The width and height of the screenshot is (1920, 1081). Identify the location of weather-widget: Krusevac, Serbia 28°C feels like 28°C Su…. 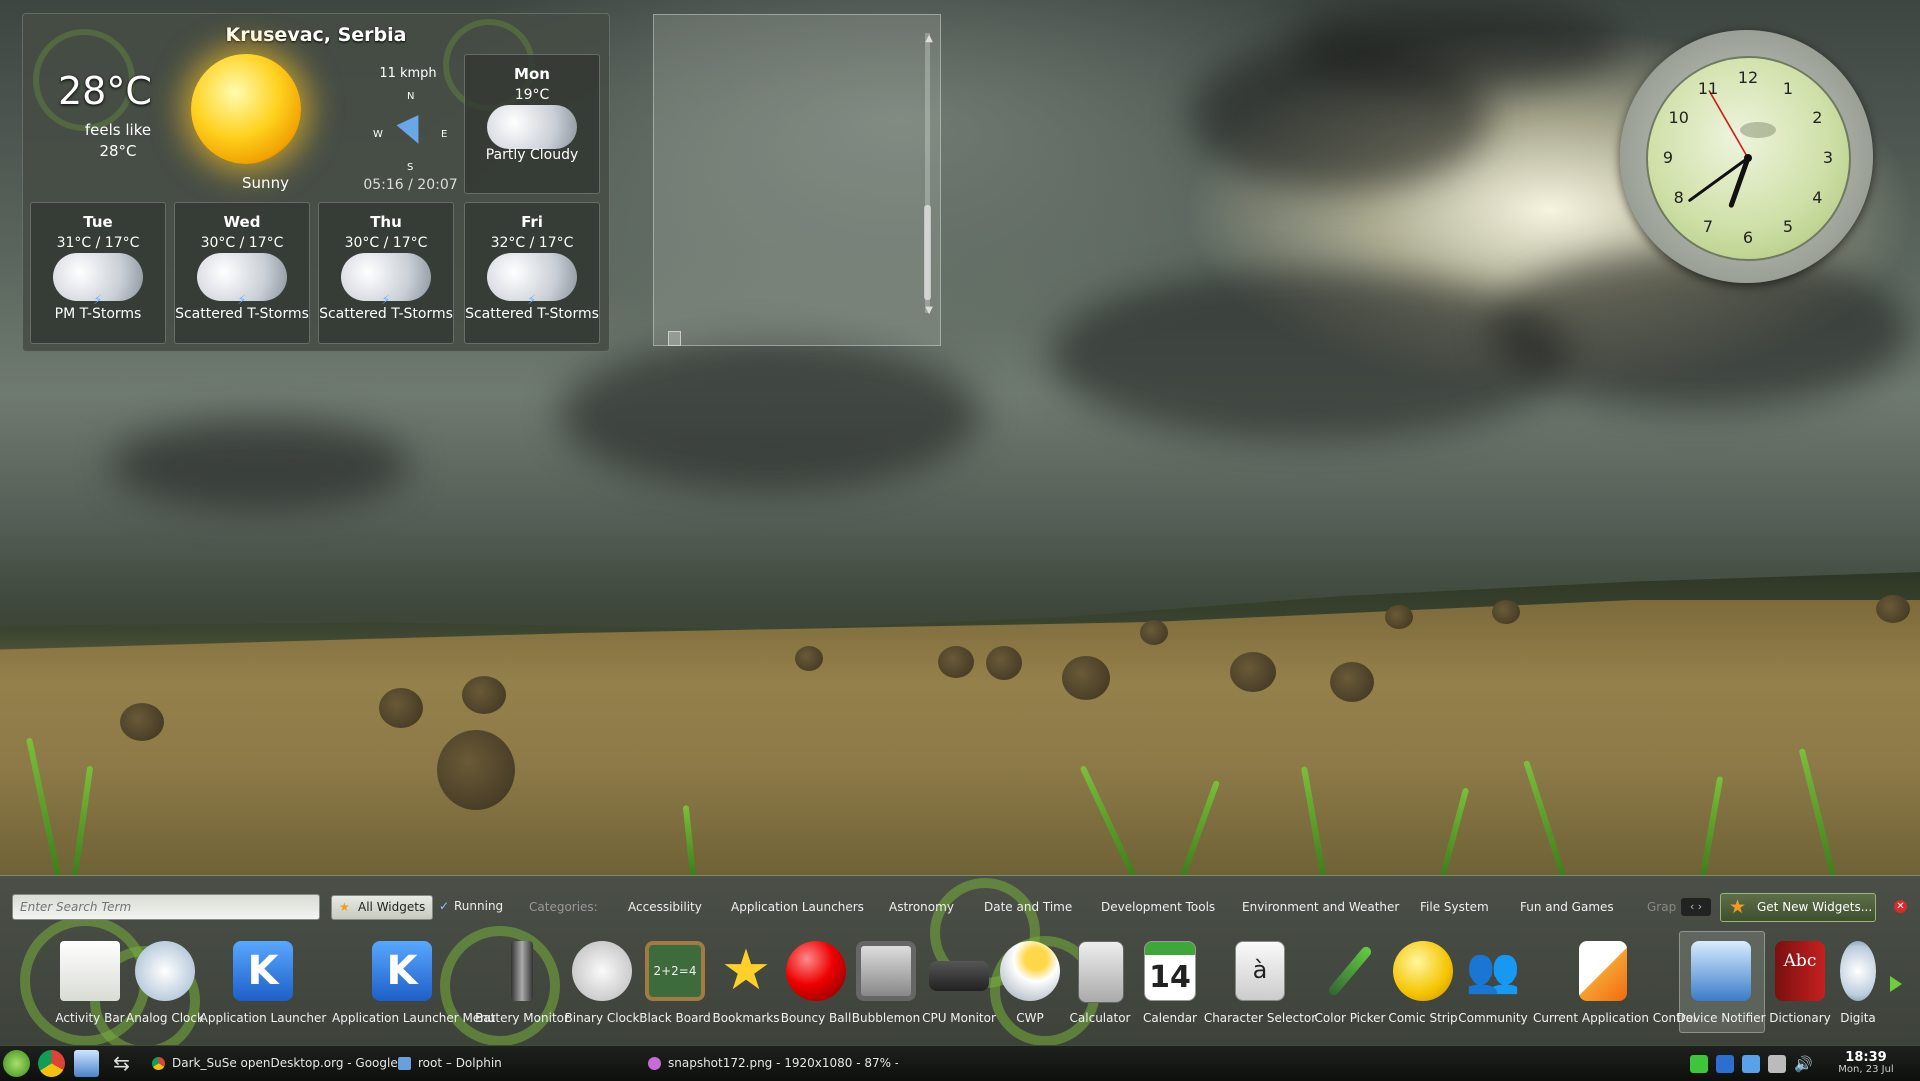
(316, 182).